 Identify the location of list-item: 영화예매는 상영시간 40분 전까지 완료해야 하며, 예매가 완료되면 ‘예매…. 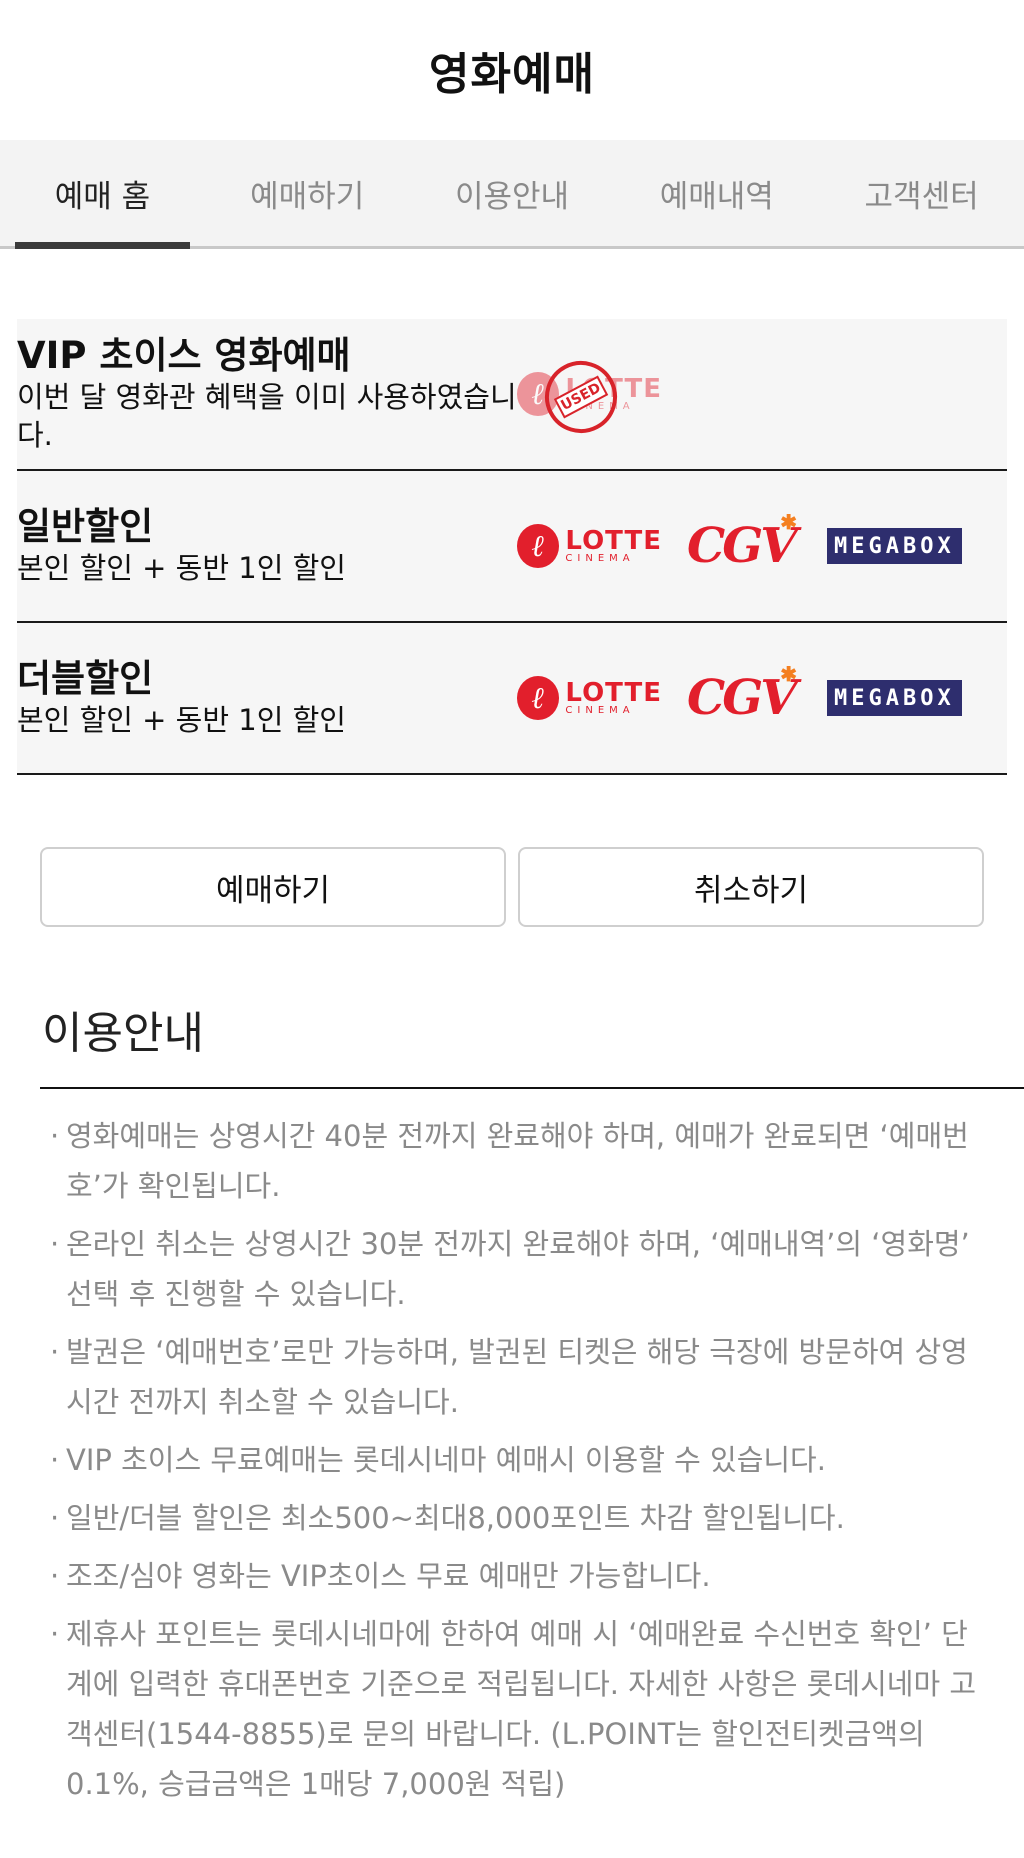
(522, 1161).